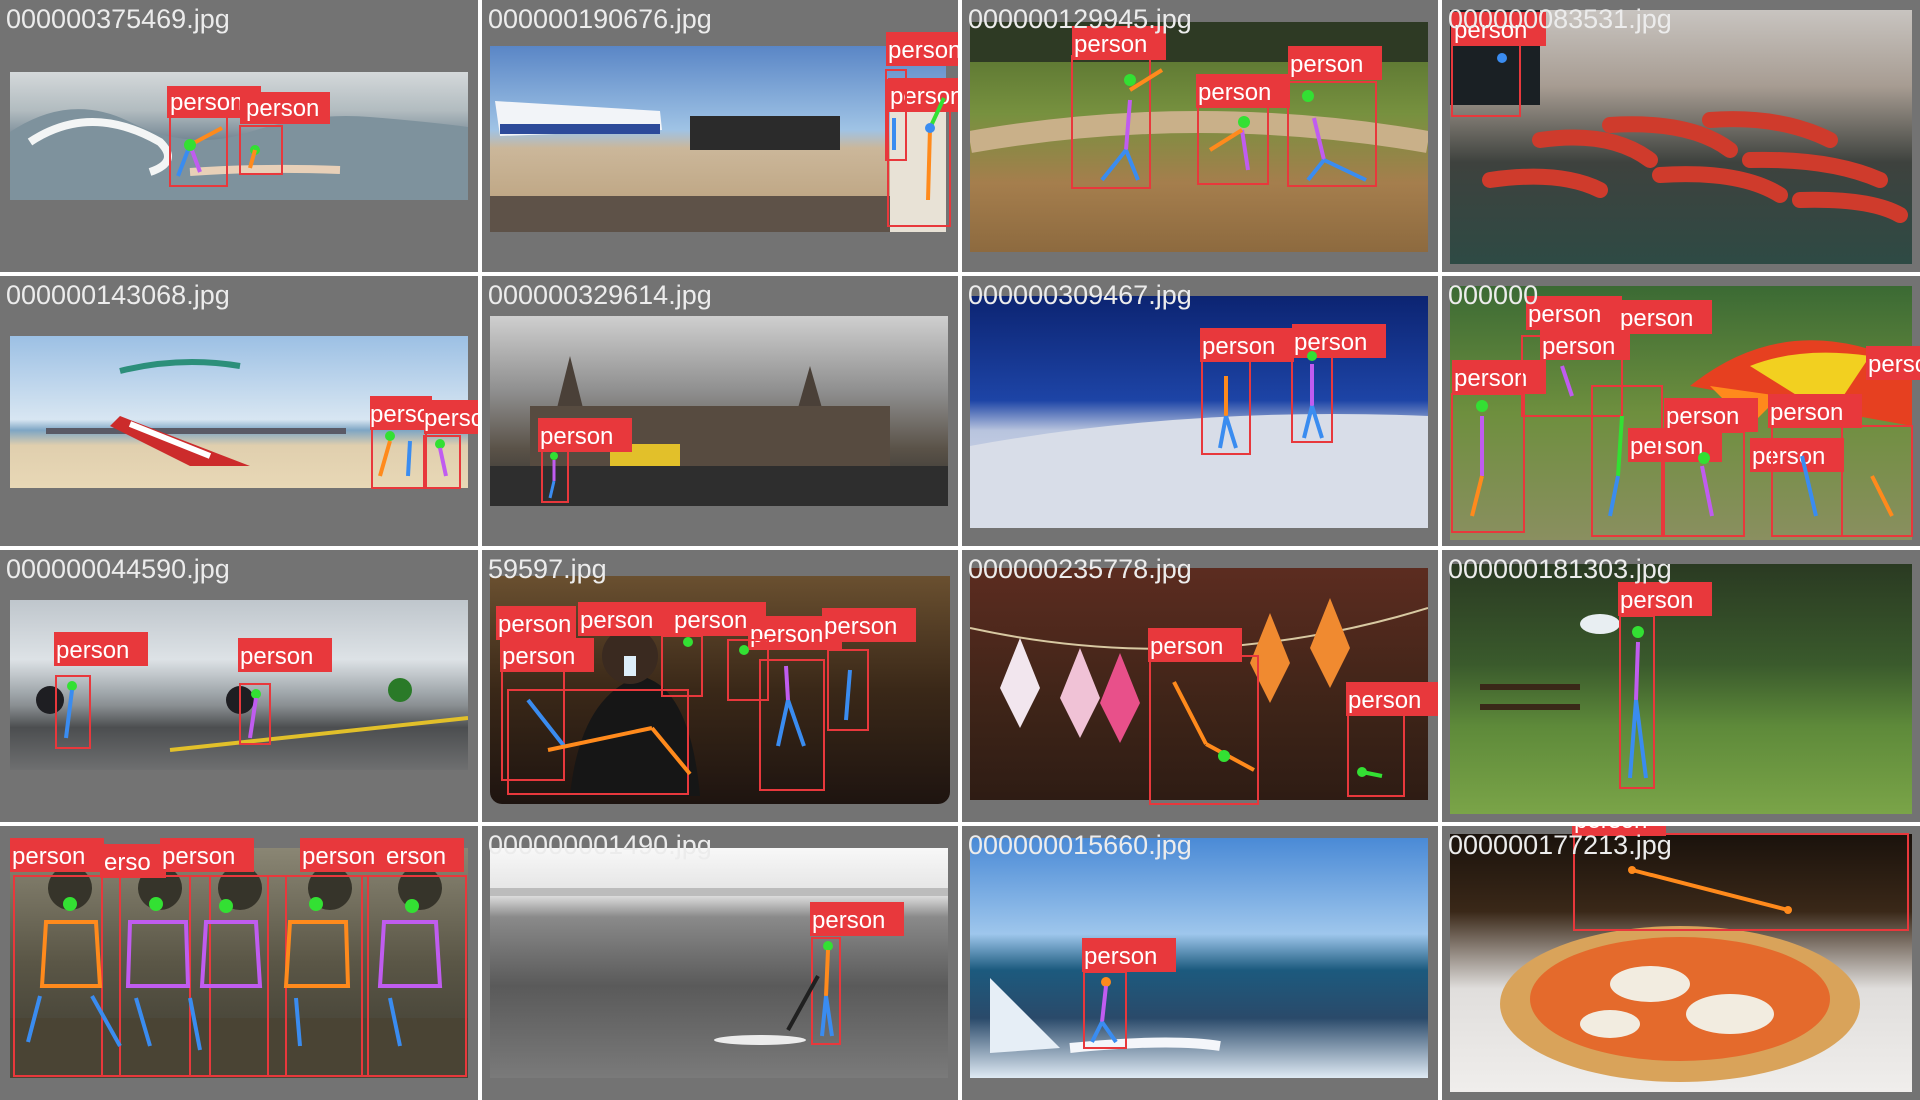  Describe the element at coordinates (1681, 963) in the screenshot. I see `image-tile: 000000177213.jpg person` at that location.